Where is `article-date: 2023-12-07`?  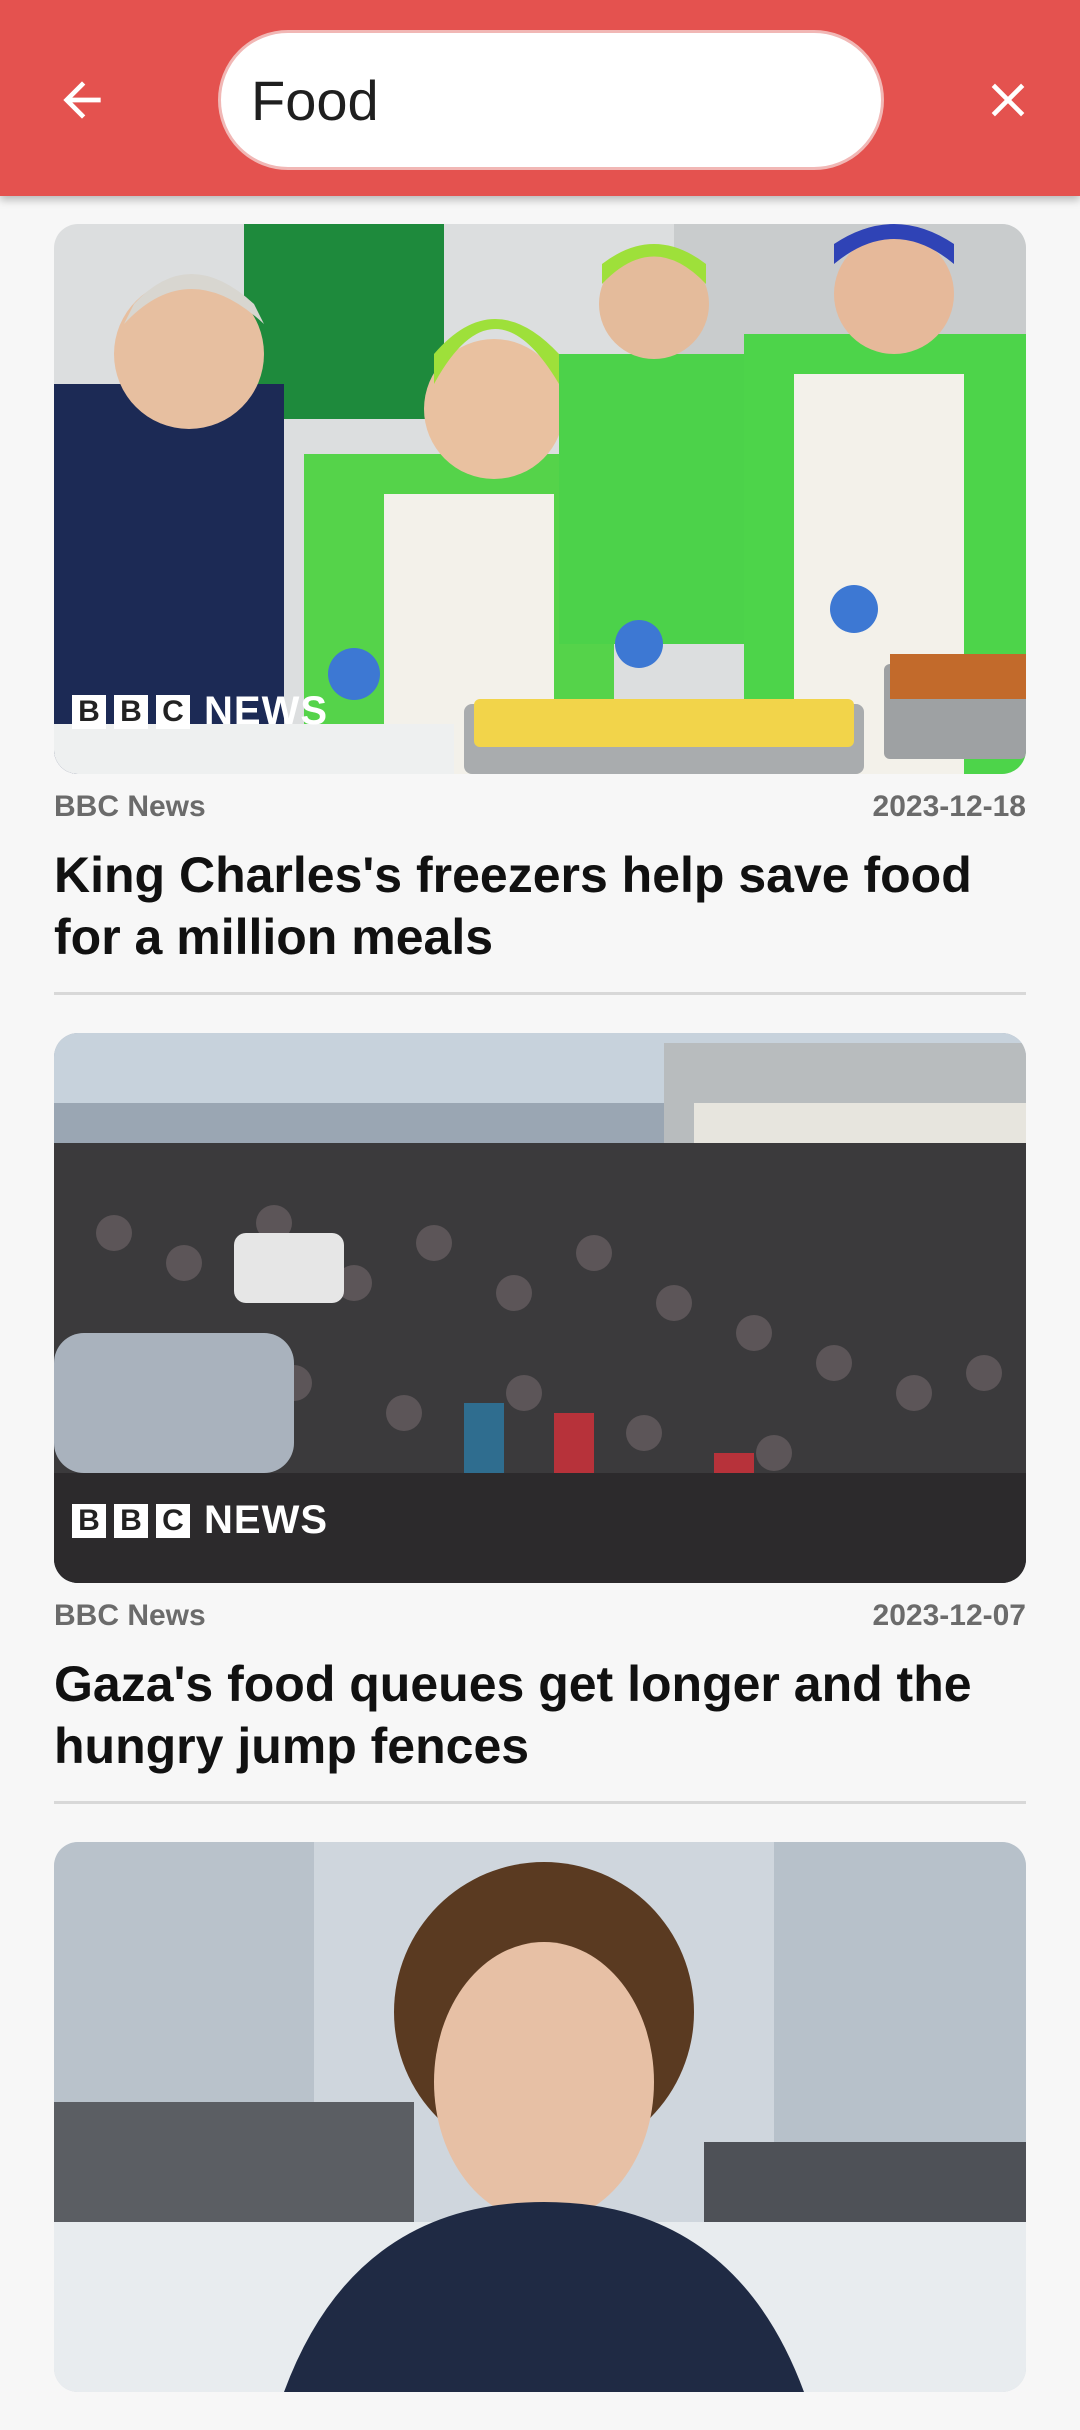
article-date: 2023-12-07 is located at coordinates (949, 1615).